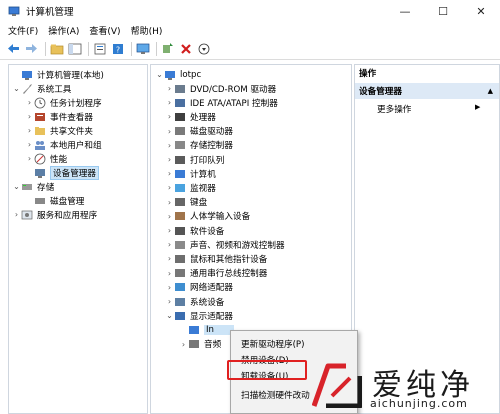  I want to click on enable-device-icon, so click(203, 48).